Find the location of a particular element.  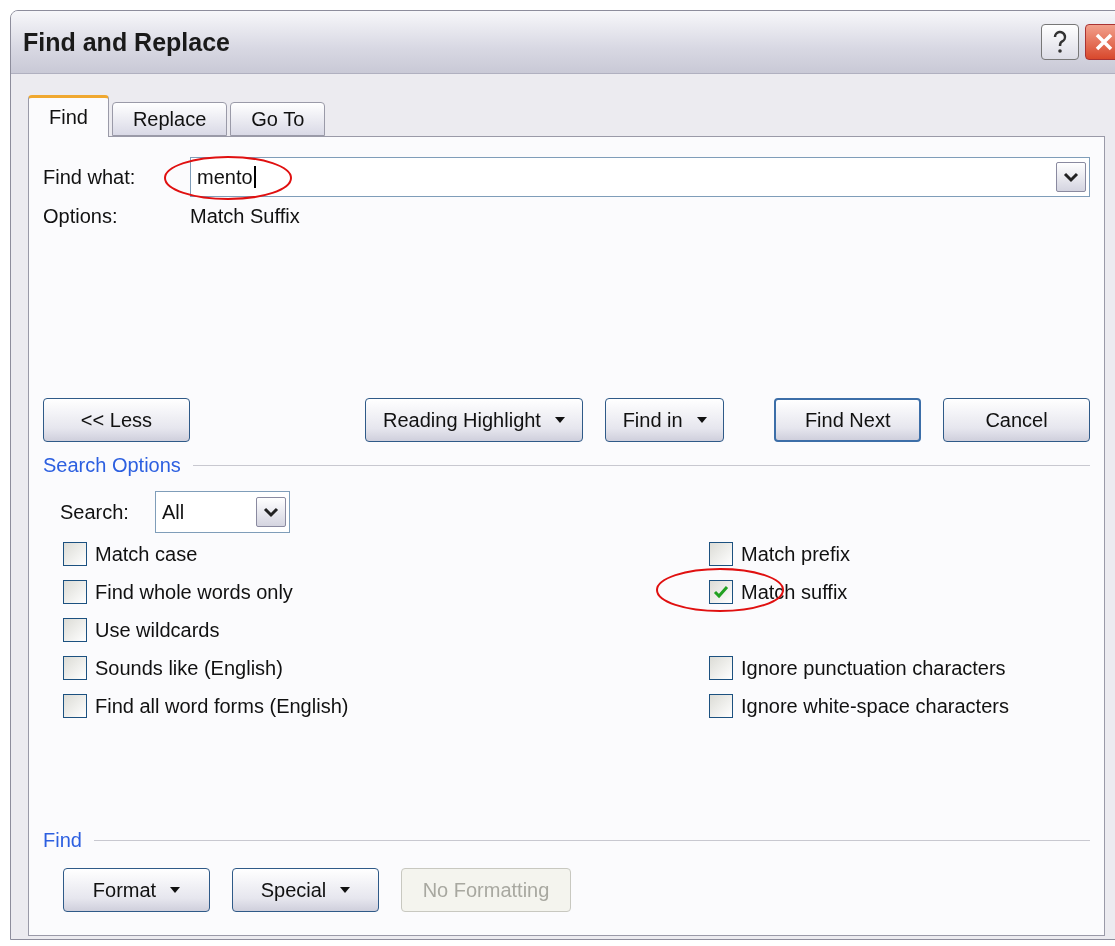

checkbox-label: Sounds like (English) is located at coordinates (189, 668).